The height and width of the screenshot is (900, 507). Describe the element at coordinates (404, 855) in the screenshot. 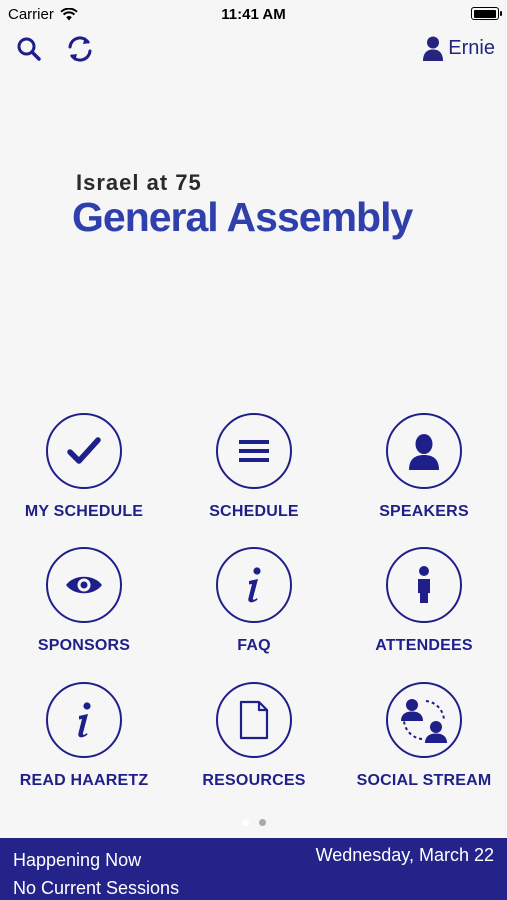

I see `happening-now-date: Wednesday, March 22` at that location.